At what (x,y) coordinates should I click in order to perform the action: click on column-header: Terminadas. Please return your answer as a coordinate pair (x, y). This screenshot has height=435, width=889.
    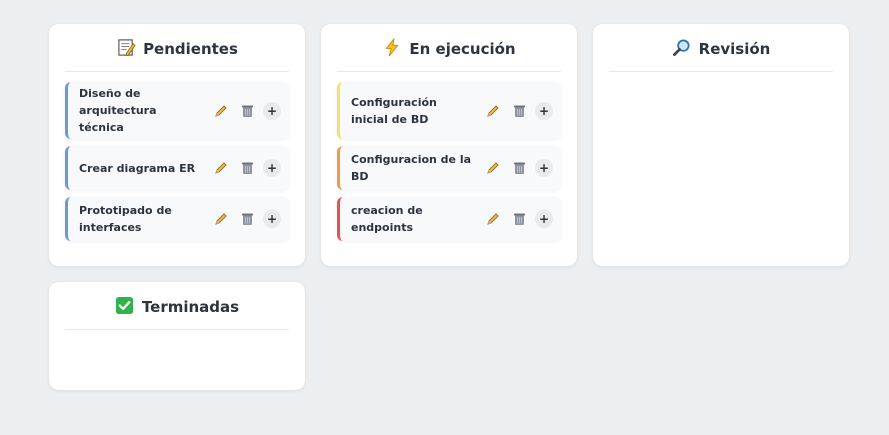
    Looking at the image, I should click on (177, 306).